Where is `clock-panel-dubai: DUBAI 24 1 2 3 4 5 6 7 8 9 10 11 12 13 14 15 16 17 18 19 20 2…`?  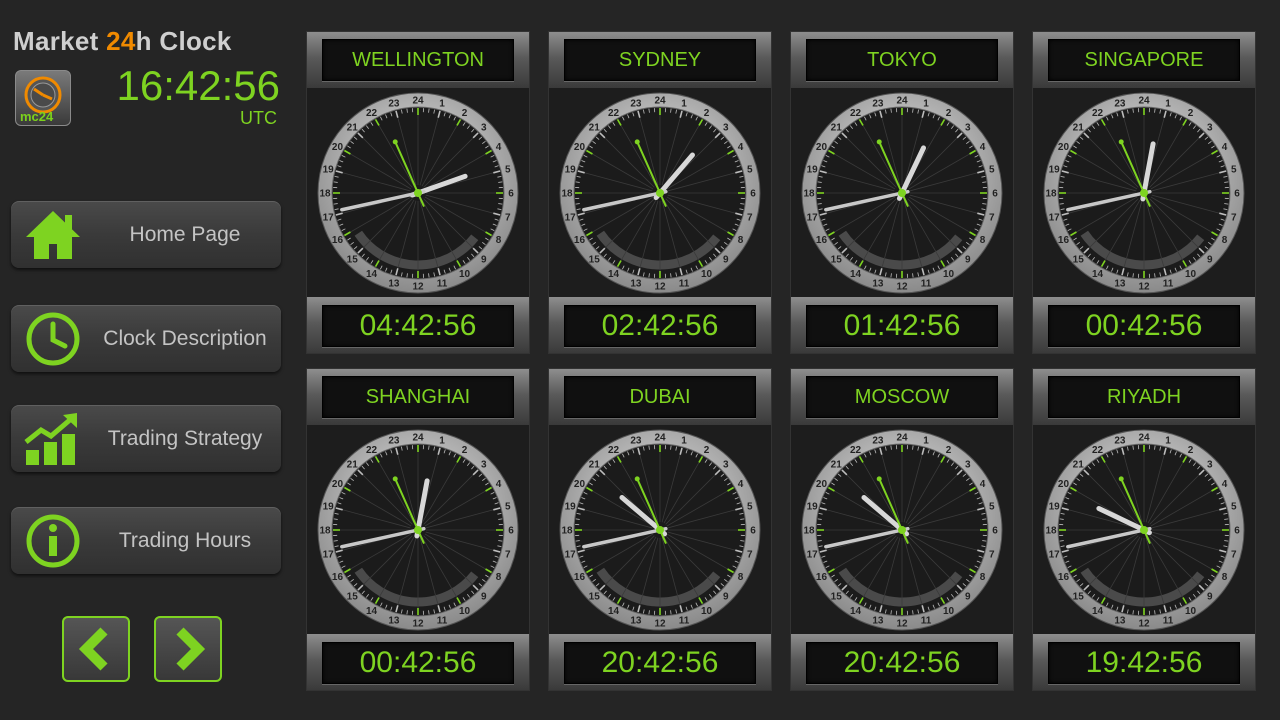
clock-panel-dubai: DUBAI 24 1 2 3 4 5 6 7 8 9 10 11 12 13 14 15 16 17 18 19 20 2… is located at coordinates (660, 529).